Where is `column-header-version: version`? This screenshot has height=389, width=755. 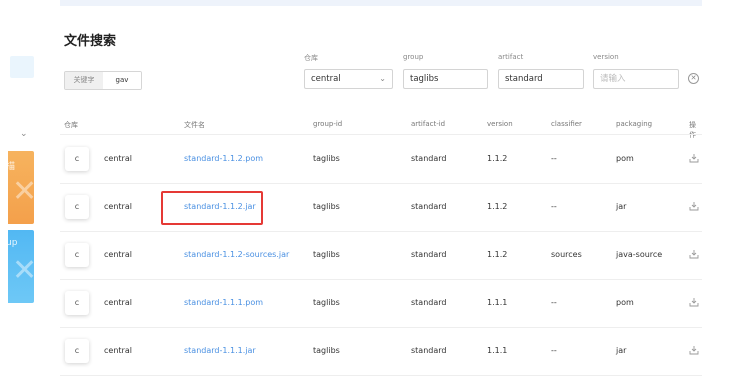
column-header-version: version is located at coordinates (500, 124).